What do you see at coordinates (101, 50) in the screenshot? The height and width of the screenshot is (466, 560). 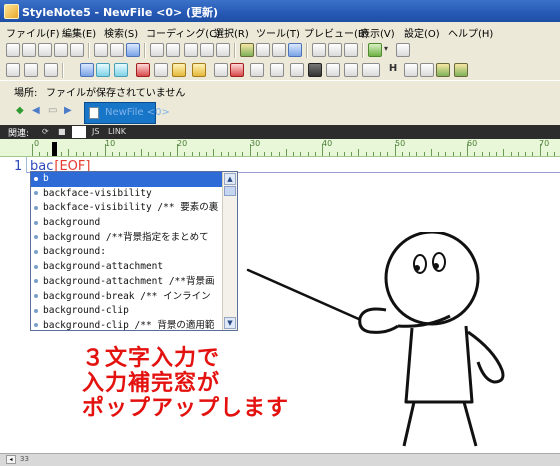 I see `find-icon` at bounding box center [101, 50].